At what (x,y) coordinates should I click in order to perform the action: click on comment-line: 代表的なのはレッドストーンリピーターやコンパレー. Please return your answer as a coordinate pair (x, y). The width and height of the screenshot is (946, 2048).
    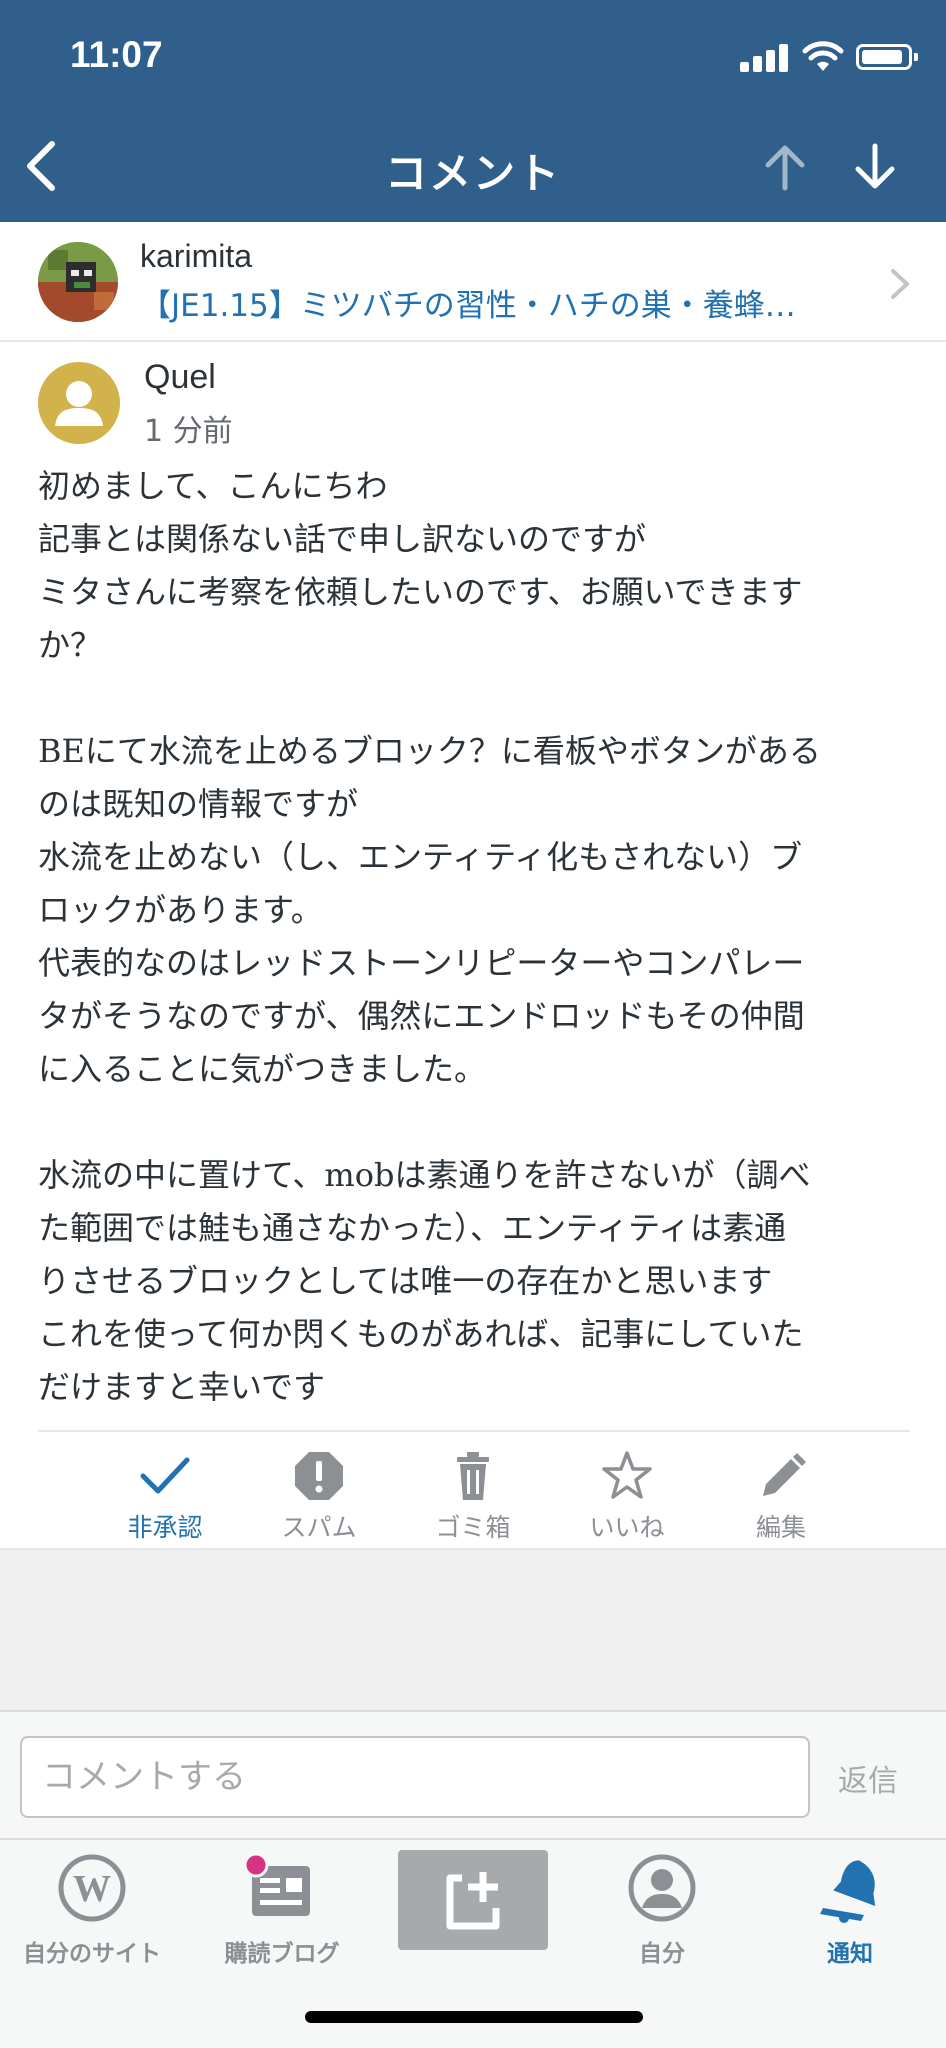
    Looking at the image, I should click on (421, 963).